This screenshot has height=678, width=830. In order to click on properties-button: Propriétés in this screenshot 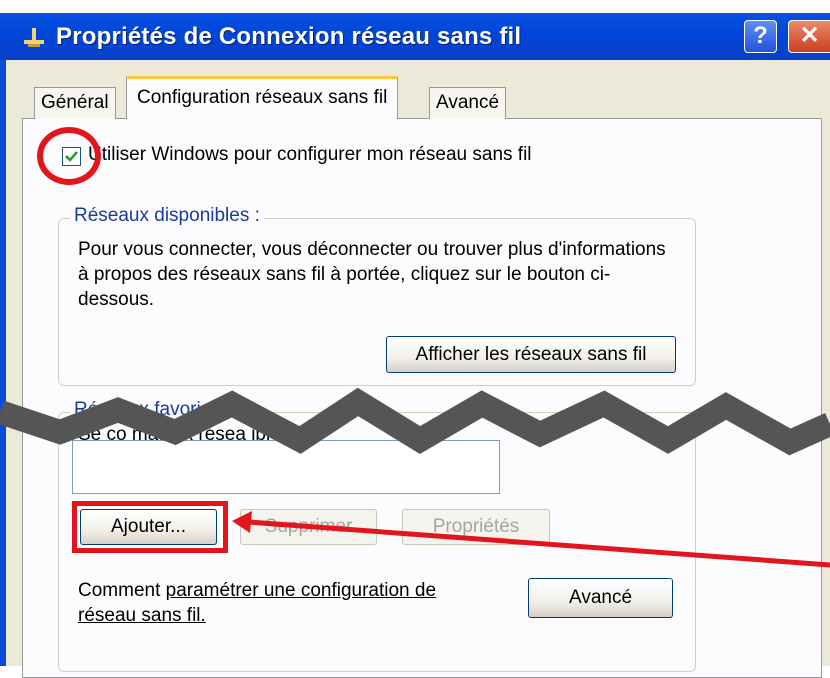, I will do `click(476, 527)`.